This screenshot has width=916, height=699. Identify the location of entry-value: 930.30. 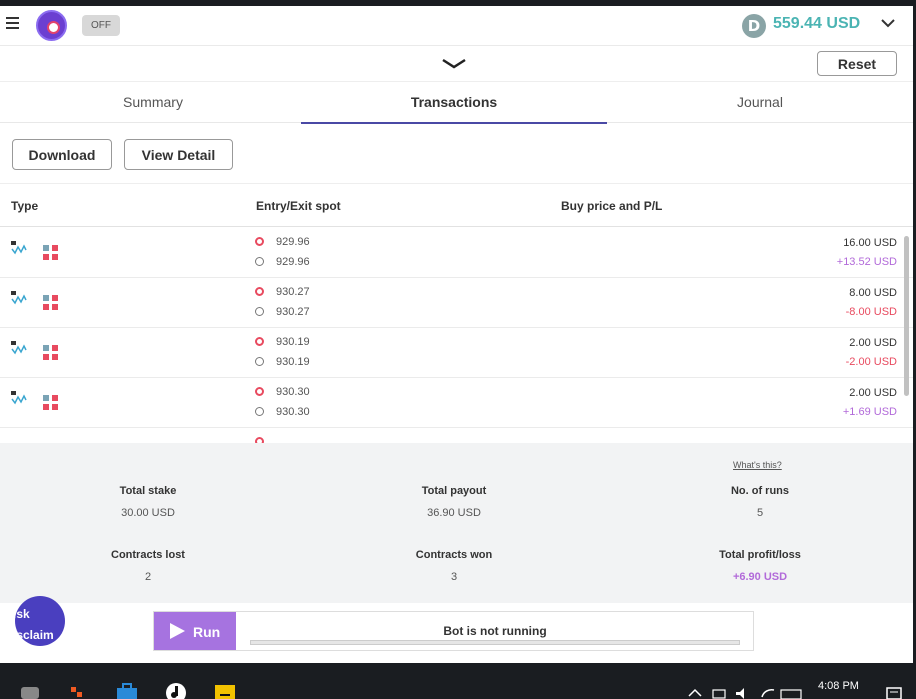
(293, 392).